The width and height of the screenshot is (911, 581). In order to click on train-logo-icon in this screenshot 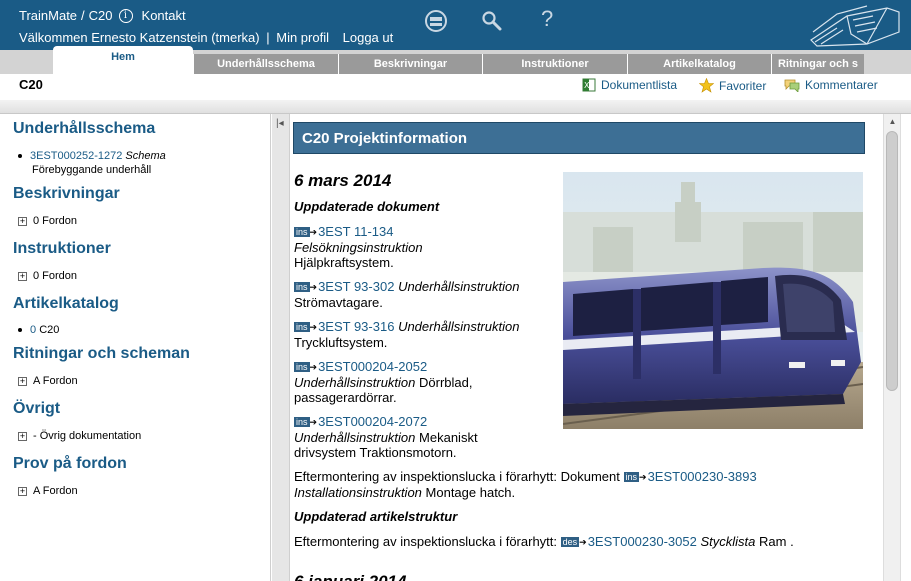, I will do `click(855, 26)`.